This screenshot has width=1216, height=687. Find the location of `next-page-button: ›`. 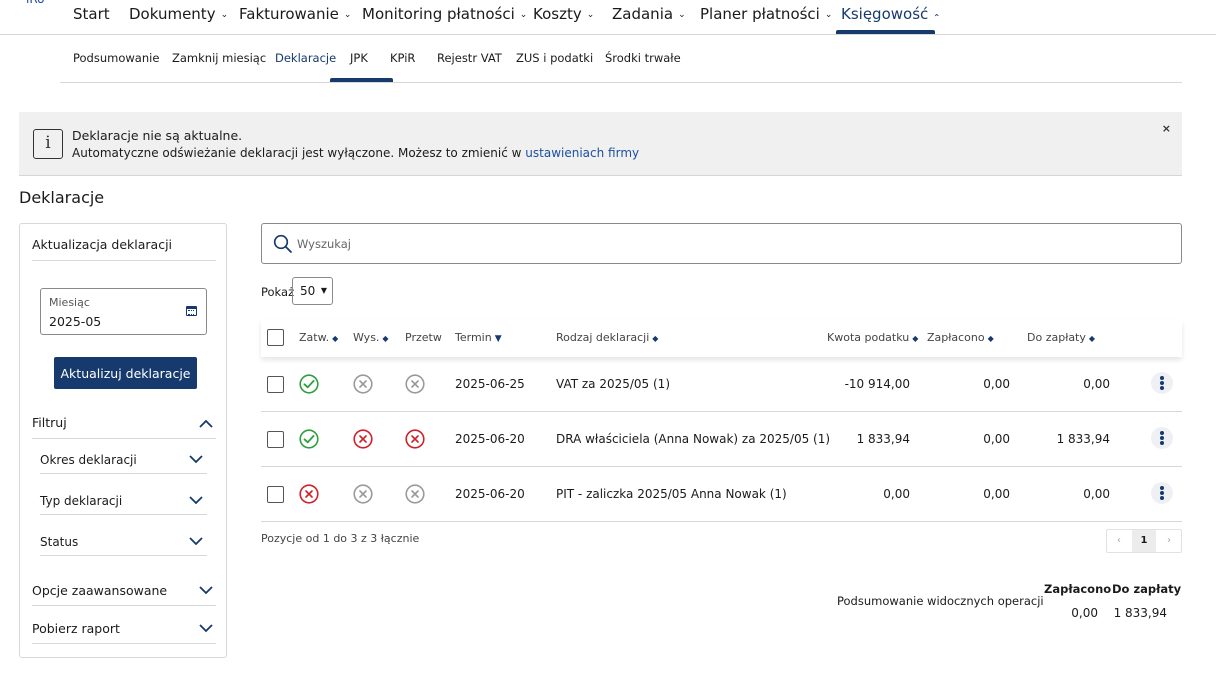

next-page-button: › is located at coordinates (1169, 541).